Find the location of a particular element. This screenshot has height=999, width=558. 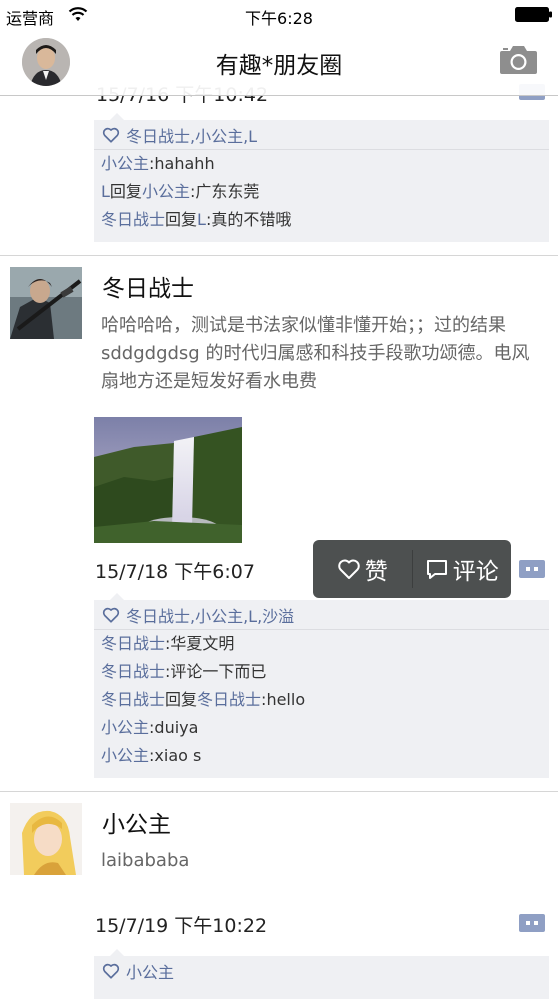

comment-text: :华夏文明 is located at coordinates (200, 643).